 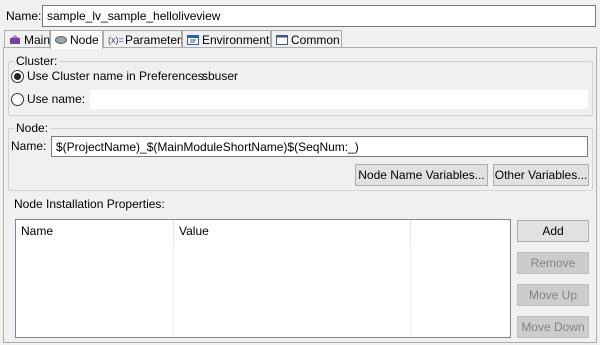 I want to click on tab-environment: Environment, so click(x=226, y=39).